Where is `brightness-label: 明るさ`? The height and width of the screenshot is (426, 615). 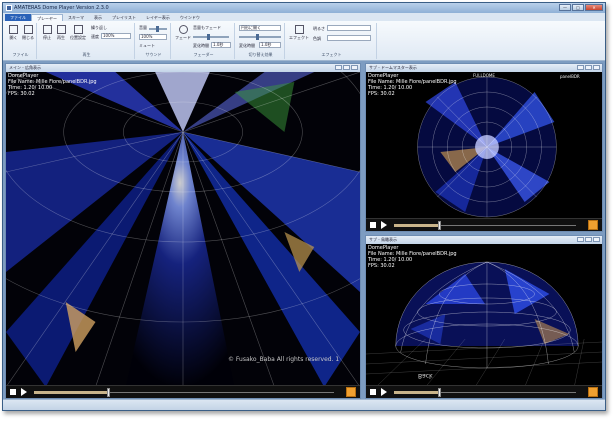 brightness-label: 明るさ is located at coordinates (319, 28).